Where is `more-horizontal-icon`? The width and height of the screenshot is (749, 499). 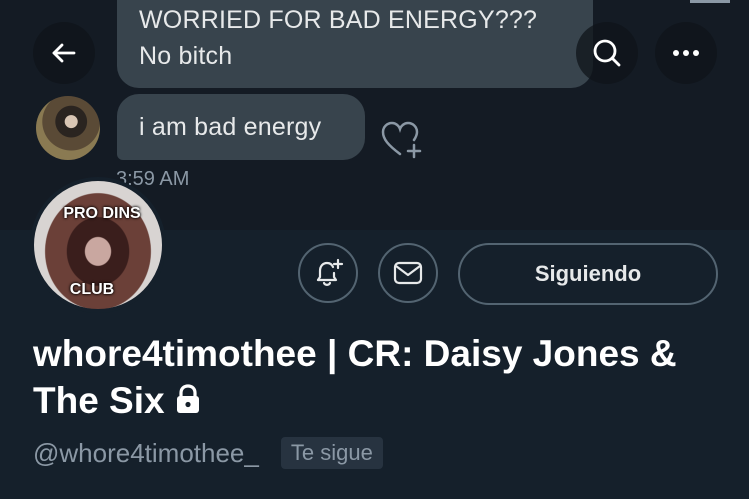 more-horizontal-icon is located at coordinates (686, 53).